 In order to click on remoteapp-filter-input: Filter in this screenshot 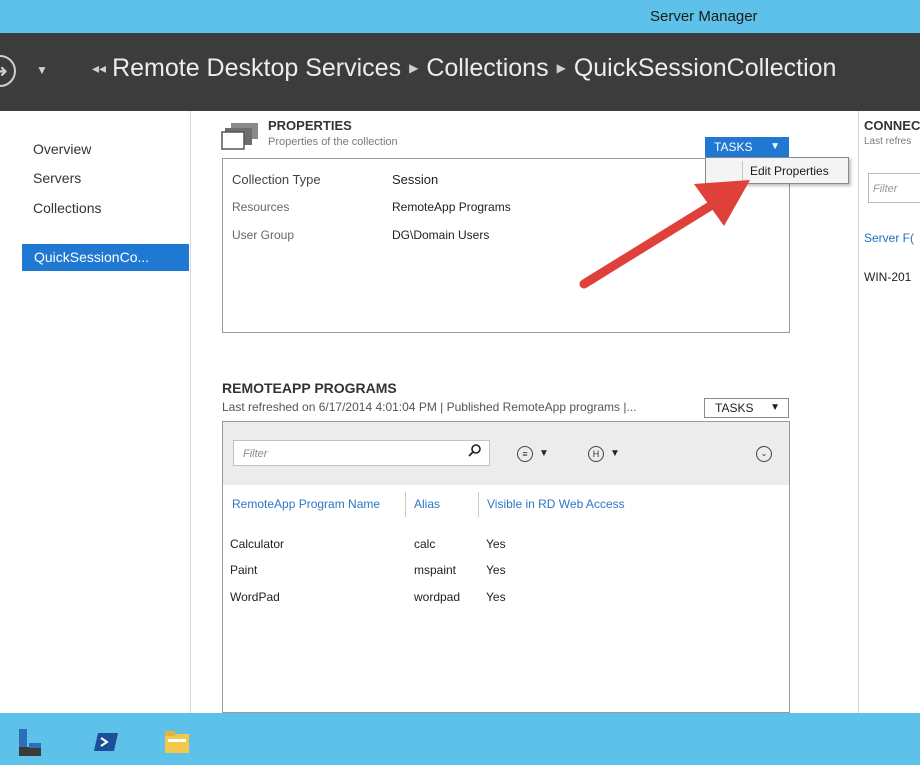, I will do `click(361, 453)`.